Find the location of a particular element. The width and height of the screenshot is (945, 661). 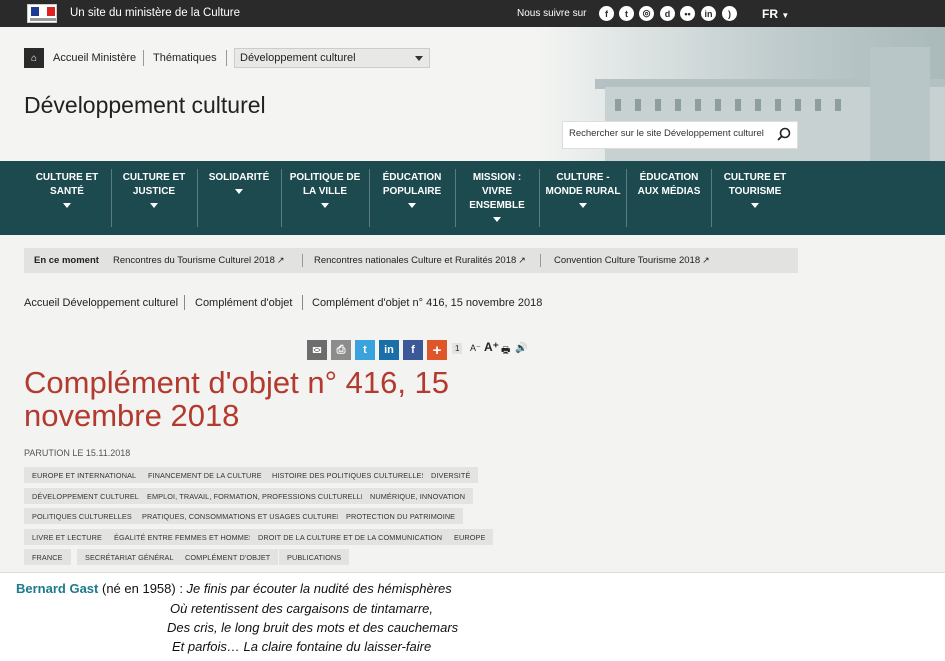

tag: POLITIQUES CULTURELLES is located at coordinates (82, 516).